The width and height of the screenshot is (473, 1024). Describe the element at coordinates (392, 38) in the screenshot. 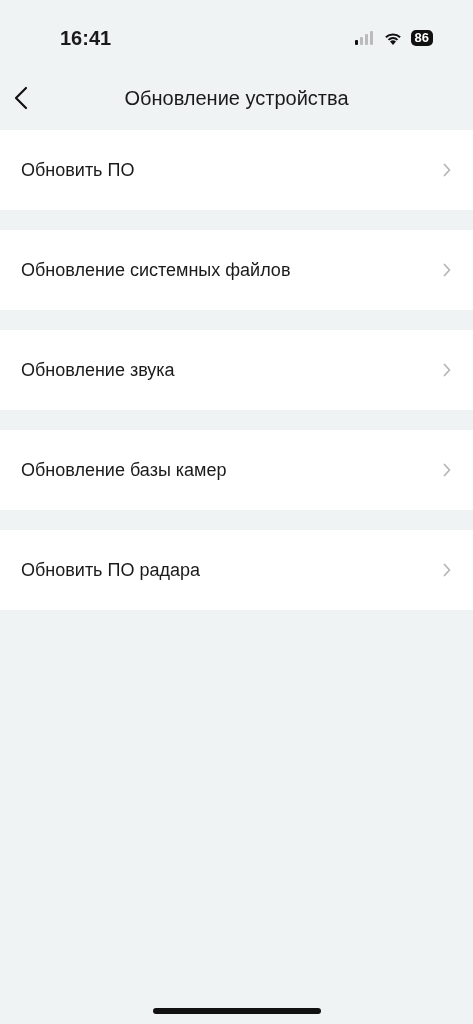

I see `wifi-icon` at that location.